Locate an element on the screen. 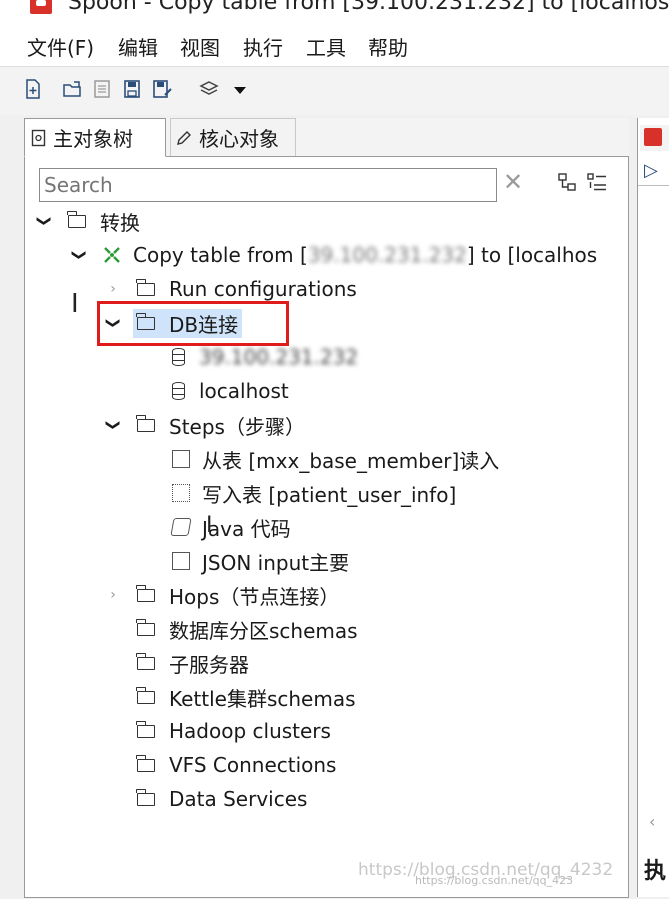 This screenshot has height=899, width=669. expand-all-icon is located at coordinates (597, 182).